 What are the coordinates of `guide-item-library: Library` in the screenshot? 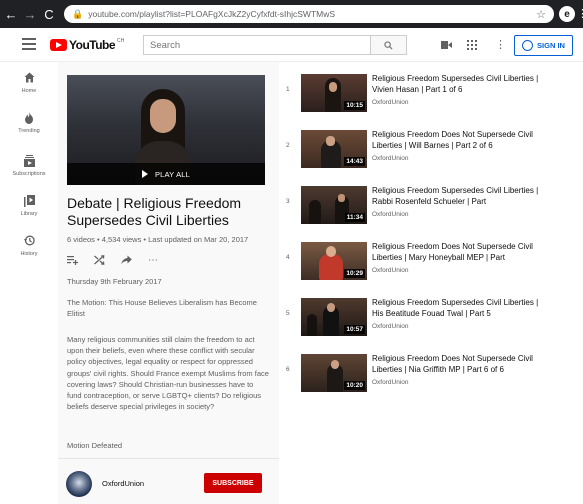 It's located at (29, 206).